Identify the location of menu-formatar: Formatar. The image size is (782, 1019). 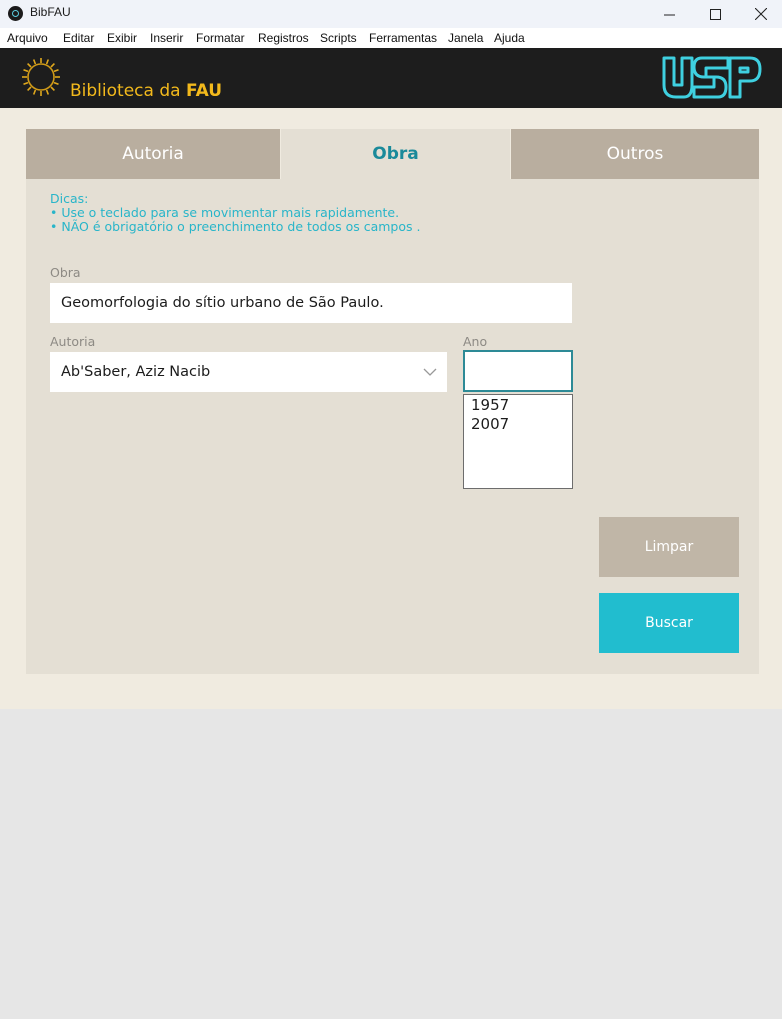
(220, 38).